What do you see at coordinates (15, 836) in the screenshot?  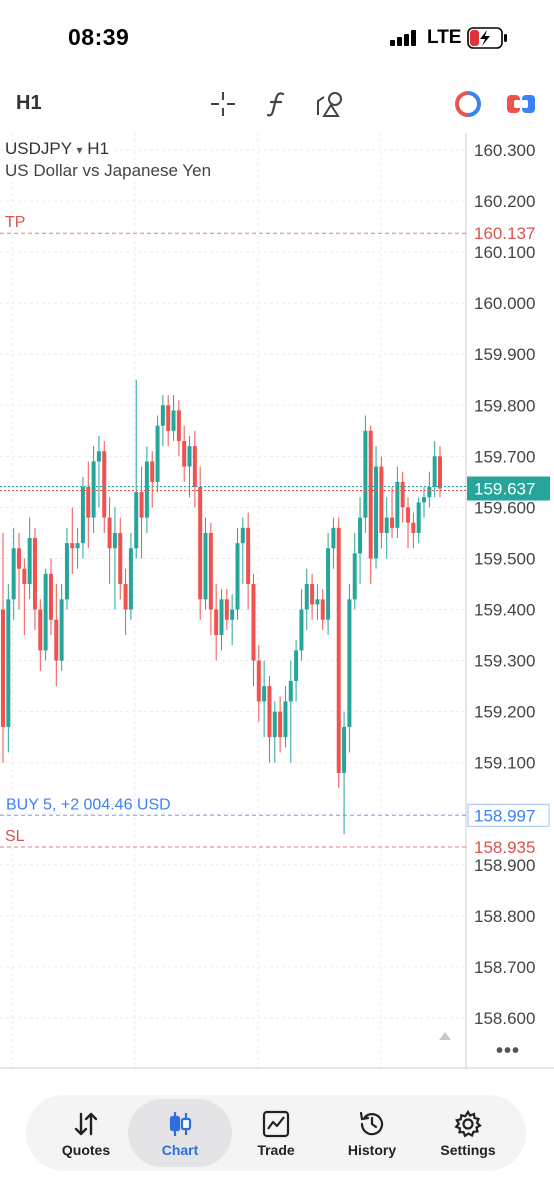 I see `sl-label: SL` at bounding box center [15, 836].